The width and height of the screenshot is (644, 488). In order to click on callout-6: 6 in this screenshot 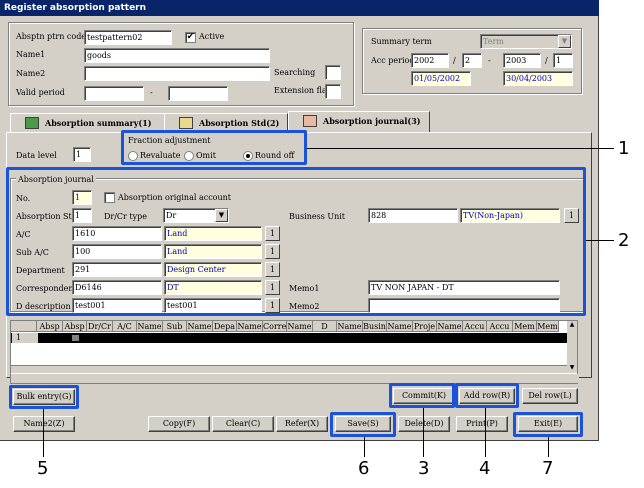, I will do `click(364, 468)`.